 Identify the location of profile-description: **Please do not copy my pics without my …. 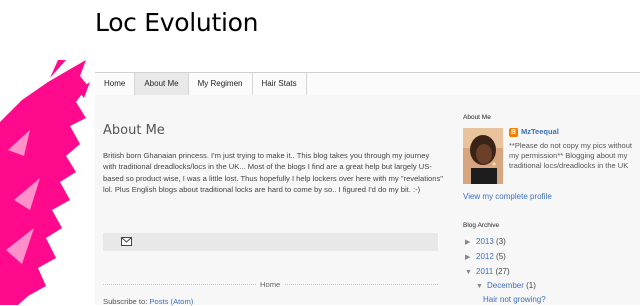
(570, 155).